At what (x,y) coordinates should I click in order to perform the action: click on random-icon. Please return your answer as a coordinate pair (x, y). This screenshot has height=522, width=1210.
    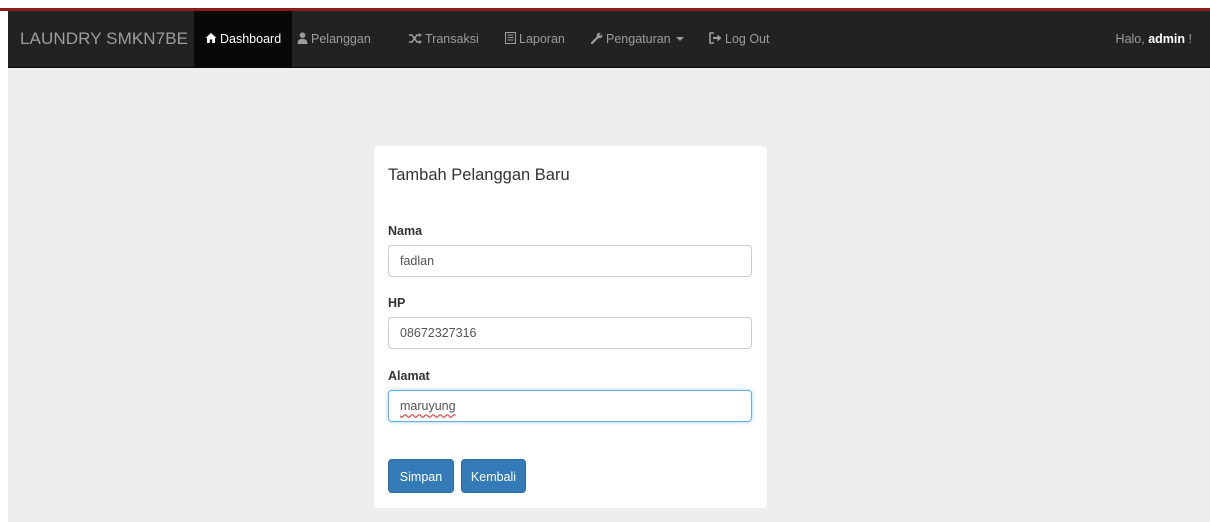
    Looking at the image, I should click on (415, 39).